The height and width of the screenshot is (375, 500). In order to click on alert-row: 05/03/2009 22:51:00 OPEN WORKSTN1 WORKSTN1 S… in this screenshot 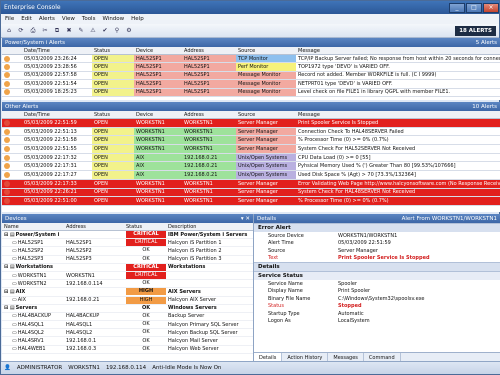, I will do `click(251, 201)`.